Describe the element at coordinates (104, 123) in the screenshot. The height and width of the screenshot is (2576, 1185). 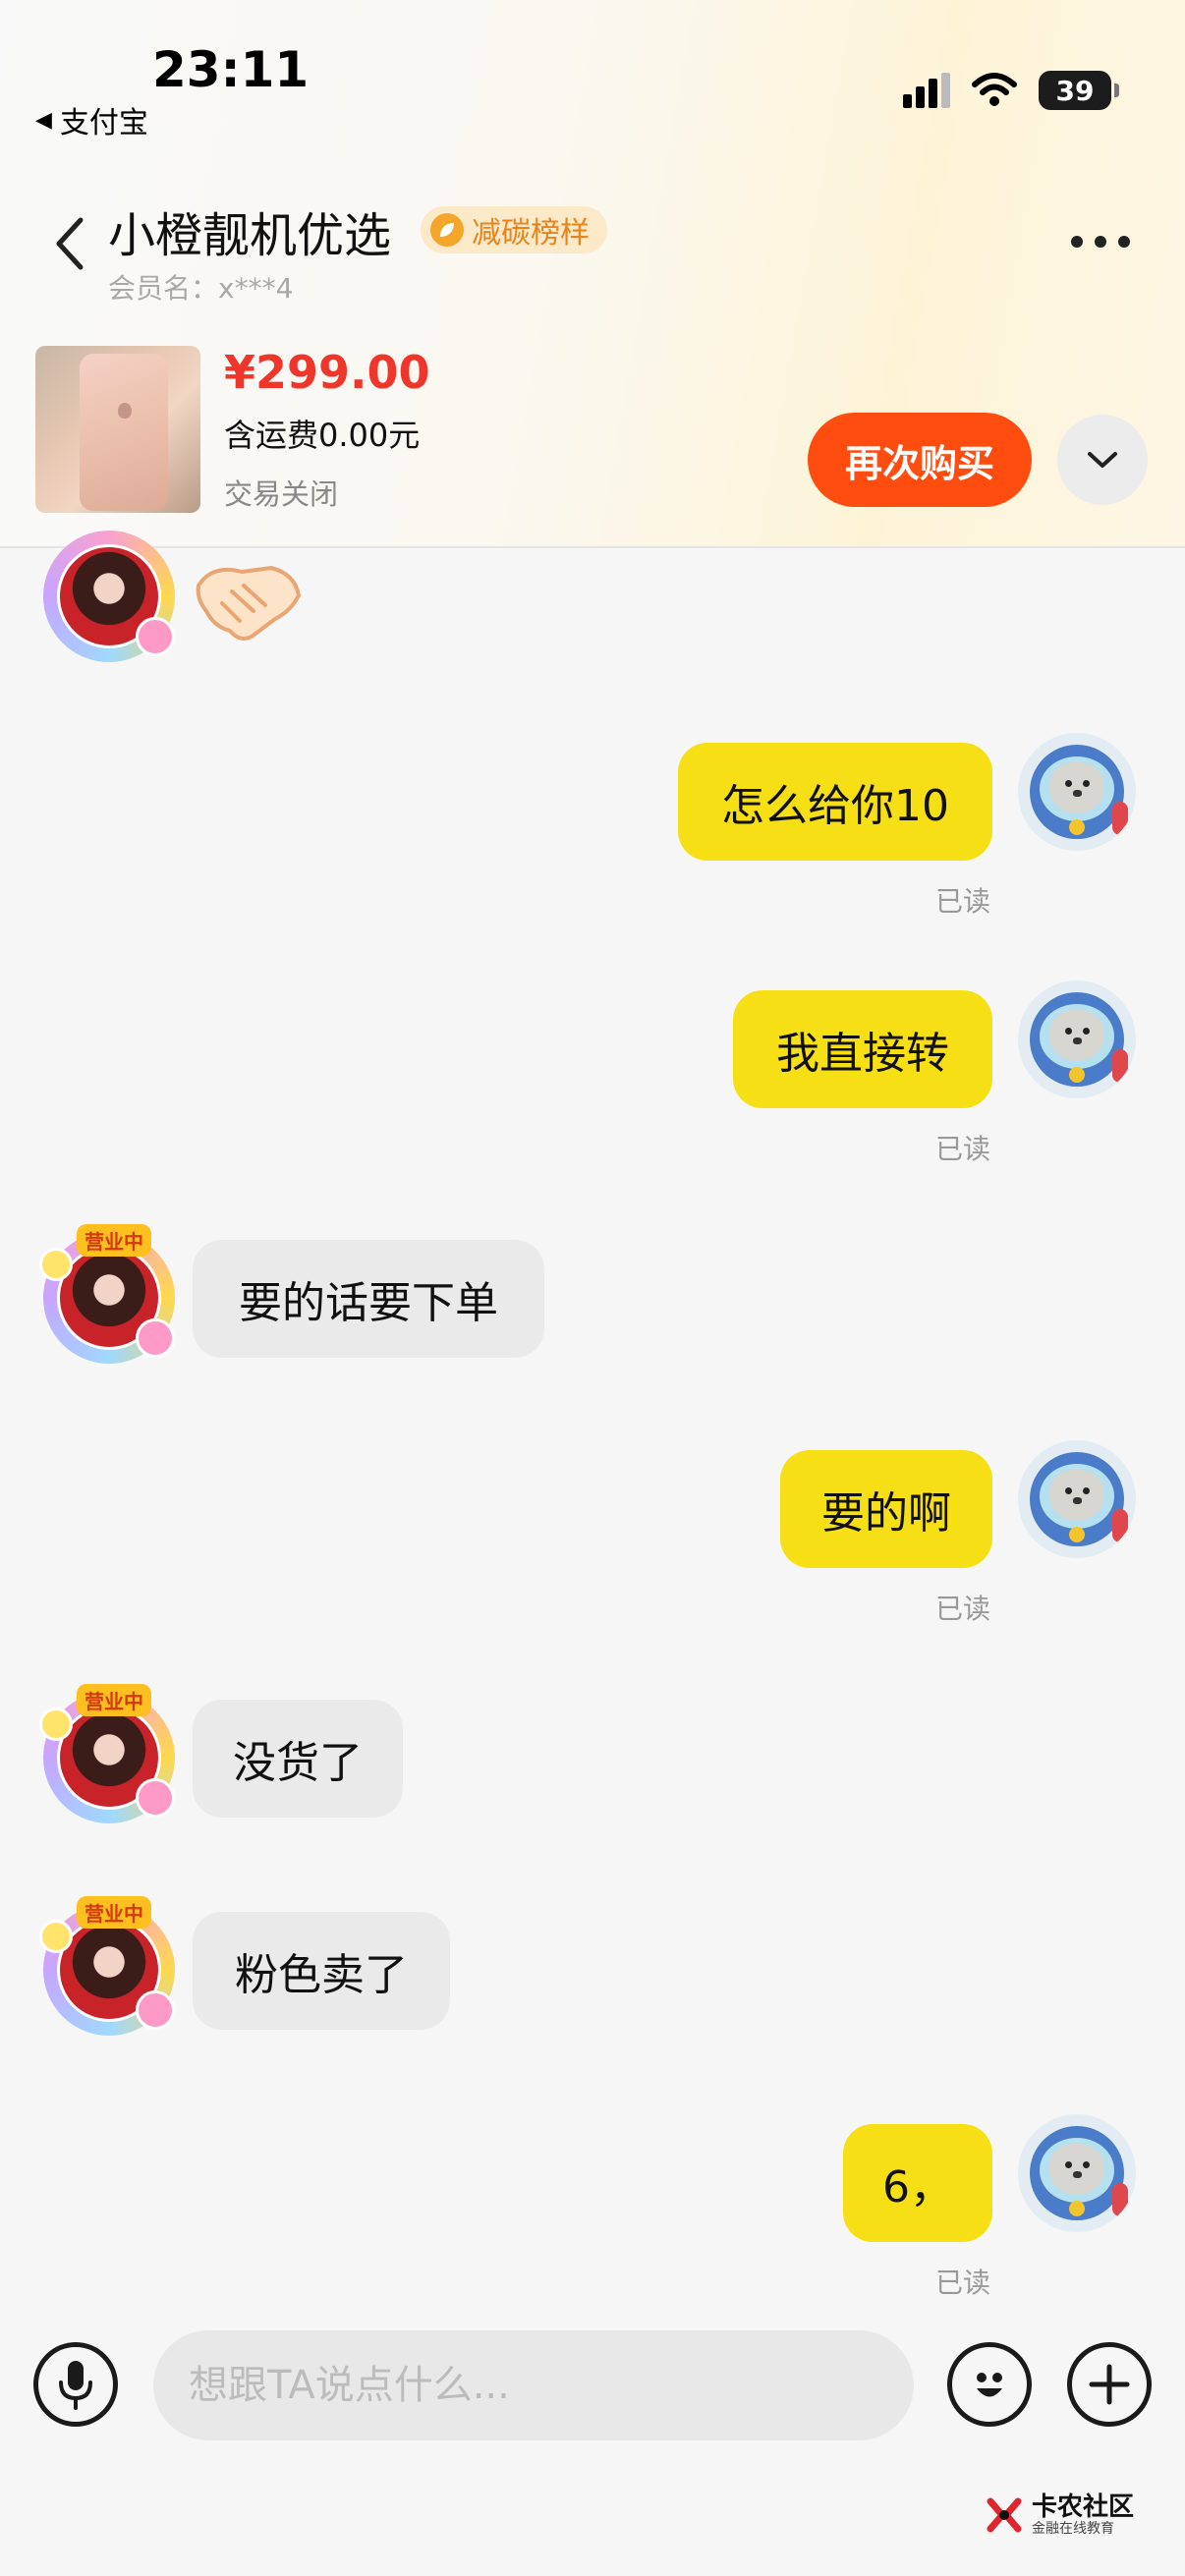
I see `back-app-label: 支付宝` at that location.